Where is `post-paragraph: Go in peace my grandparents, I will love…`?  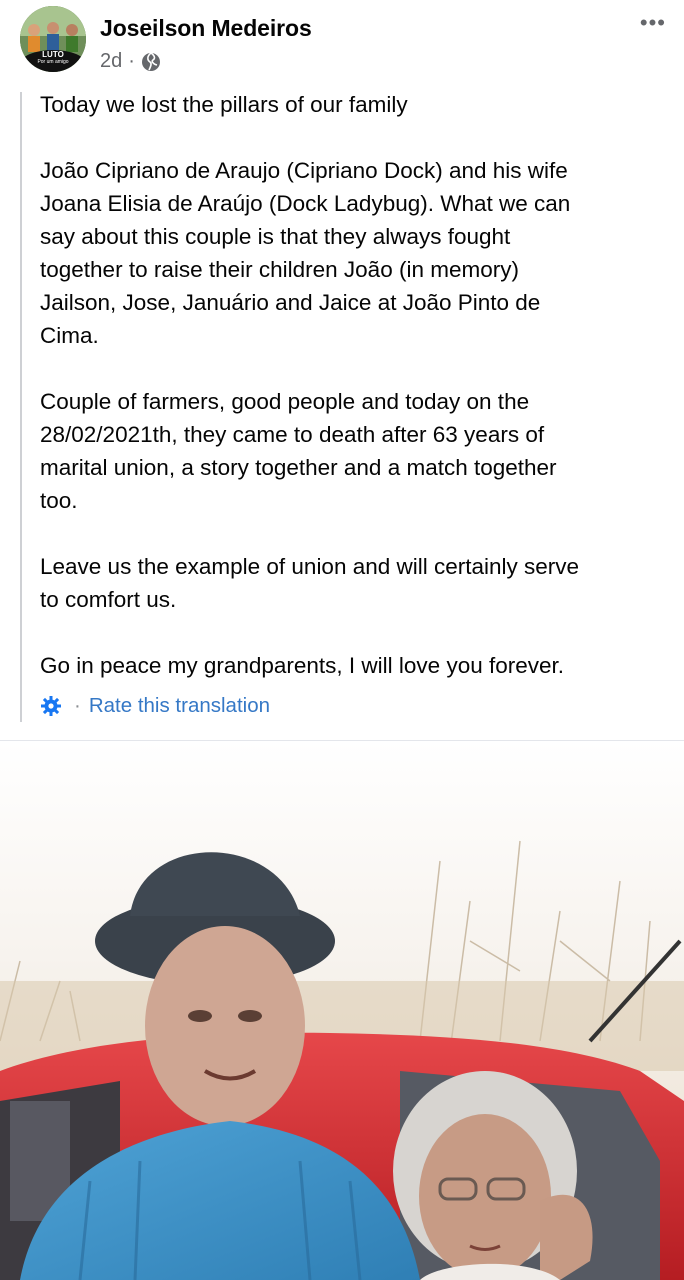 post-paragraph: Go in peace my grandparents, I will love… is located at coordinates (302, 665).